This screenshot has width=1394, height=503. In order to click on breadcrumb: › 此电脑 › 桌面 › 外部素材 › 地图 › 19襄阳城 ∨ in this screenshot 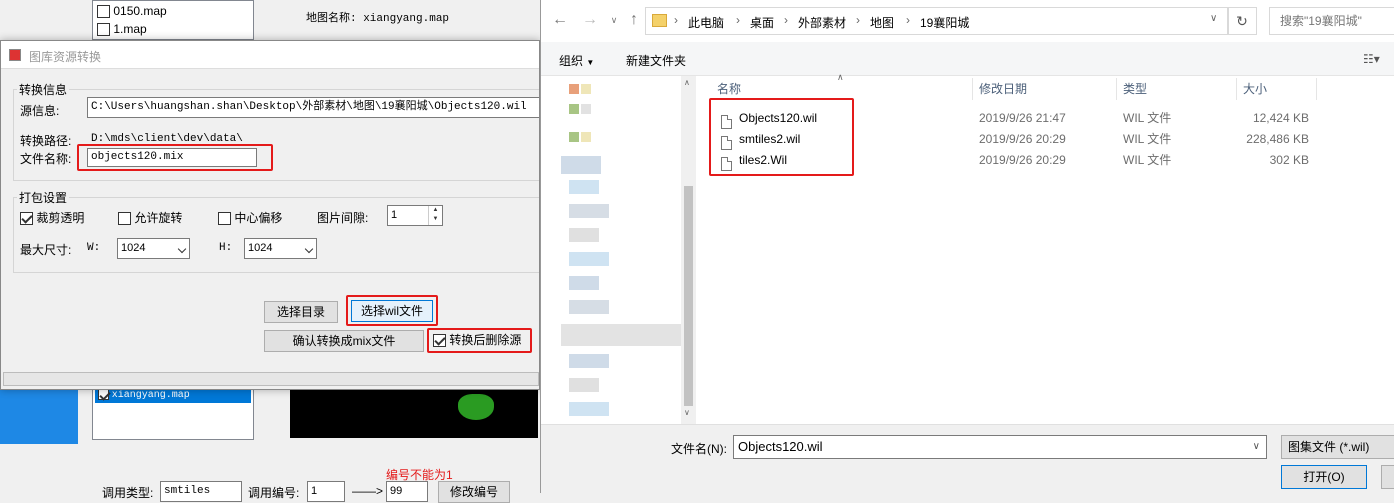, I will do `click(937, 21)`.